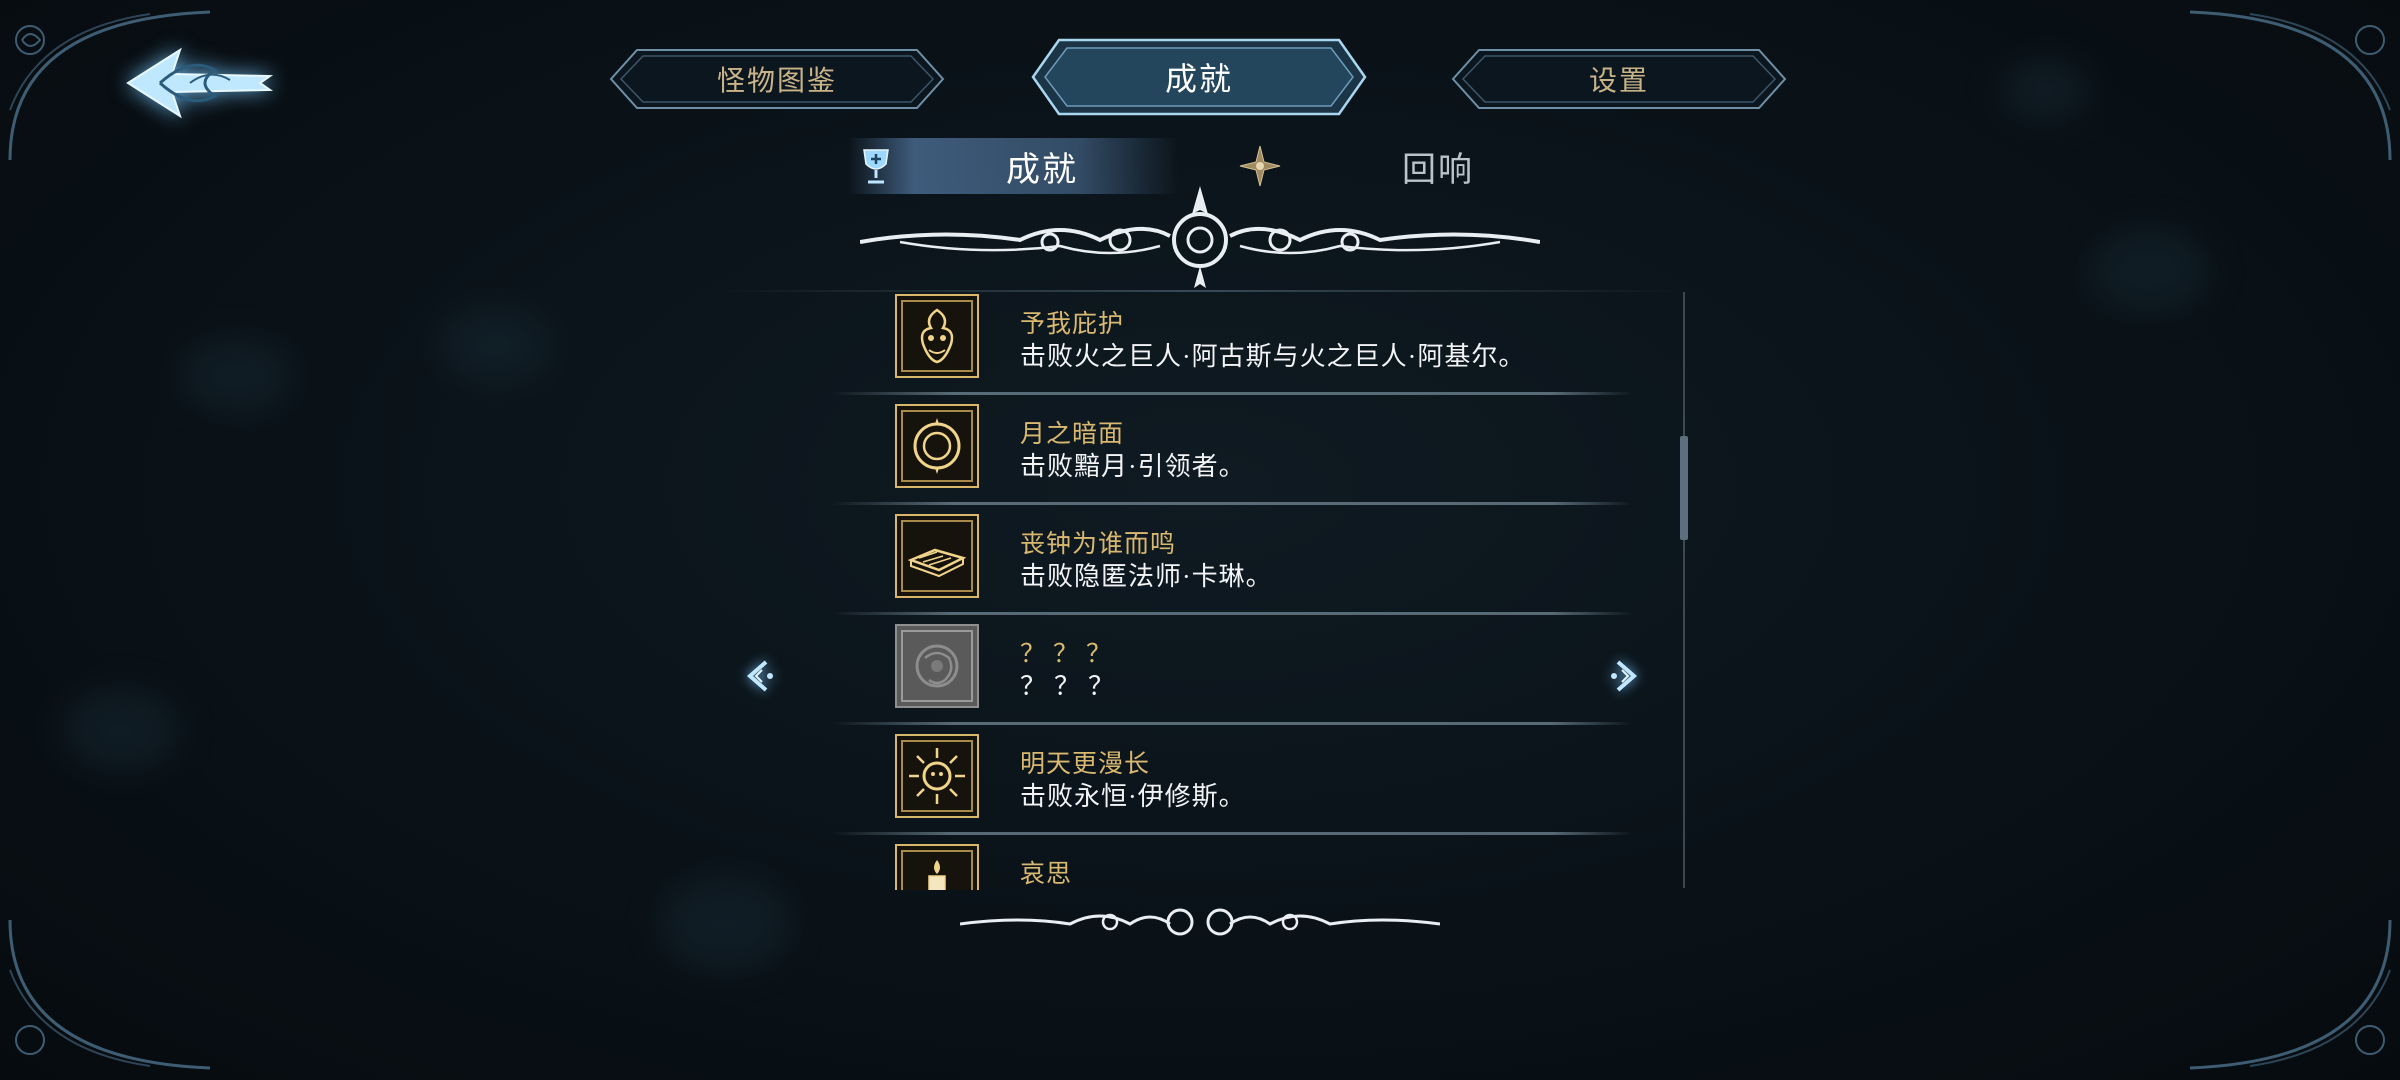 The image size is (2400, 1080). What do you see at coordinates (2290, 85) in the screenshot?
I see `corner-ornament-top-right` at bounding box center [2290, 85].